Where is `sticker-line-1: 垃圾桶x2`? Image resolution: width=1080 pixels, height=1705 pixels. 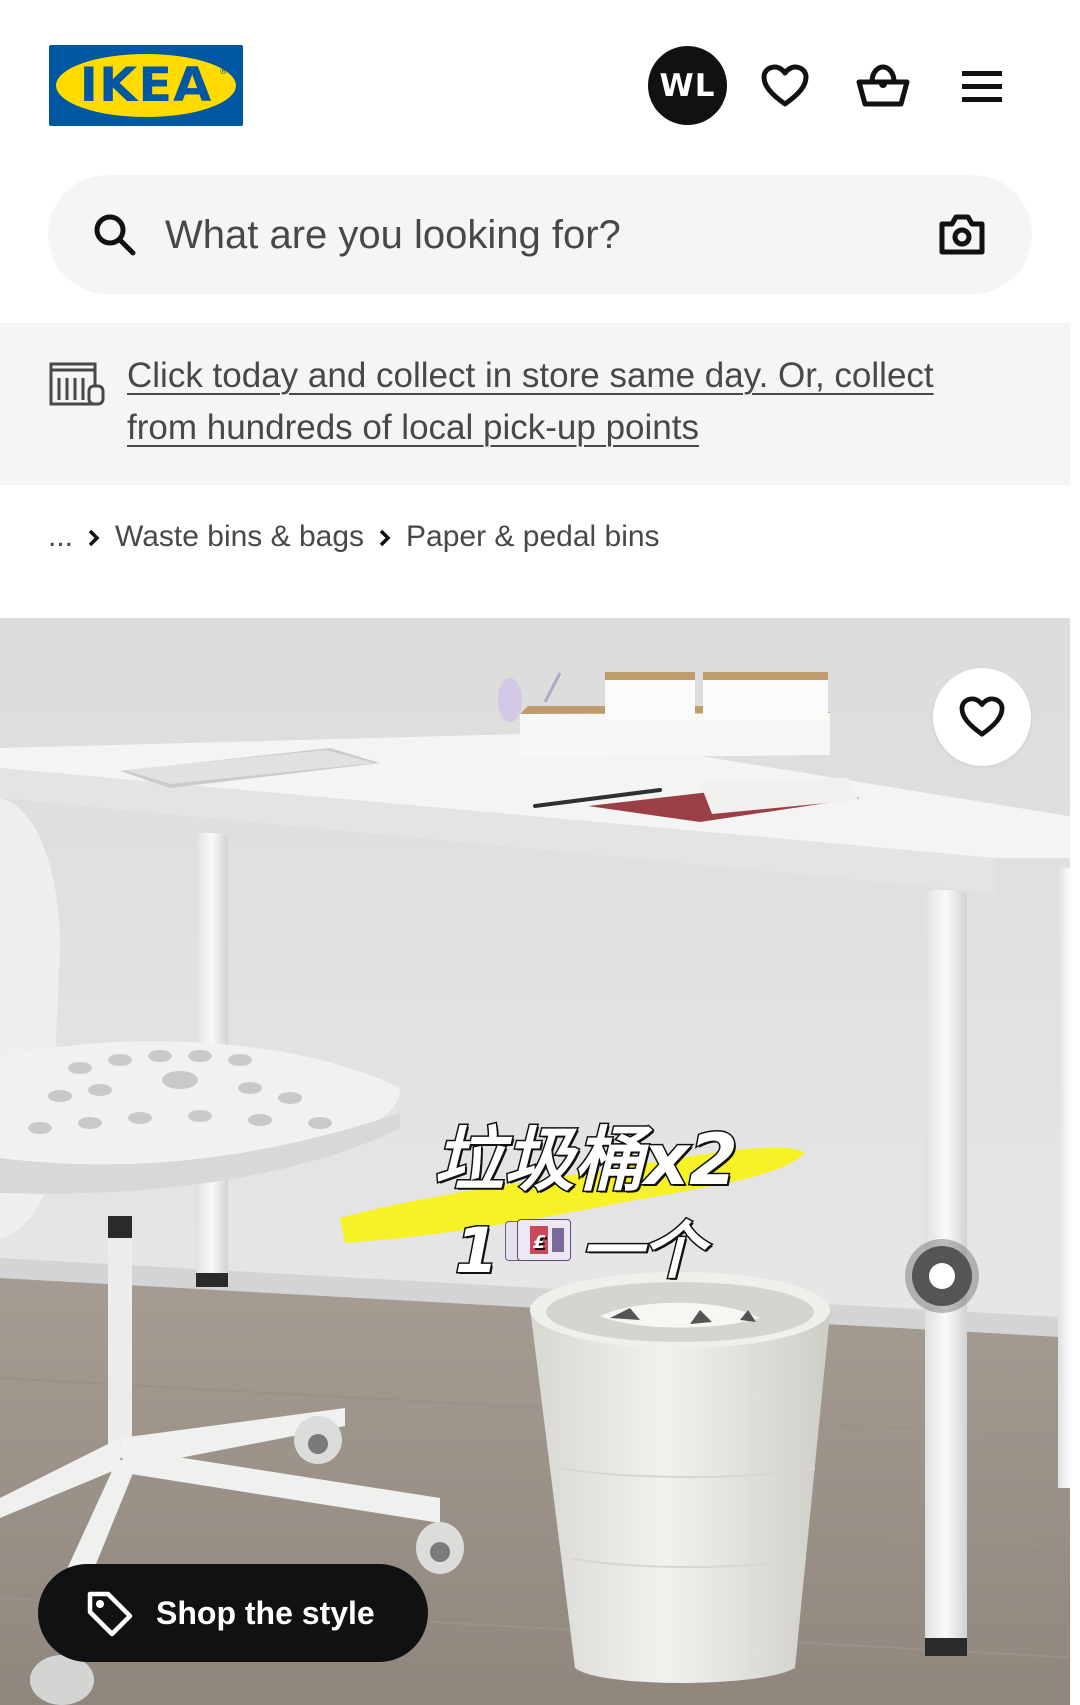
sticker-line-1: 垃圾桶x2 is located at coordinates (586, 1160).